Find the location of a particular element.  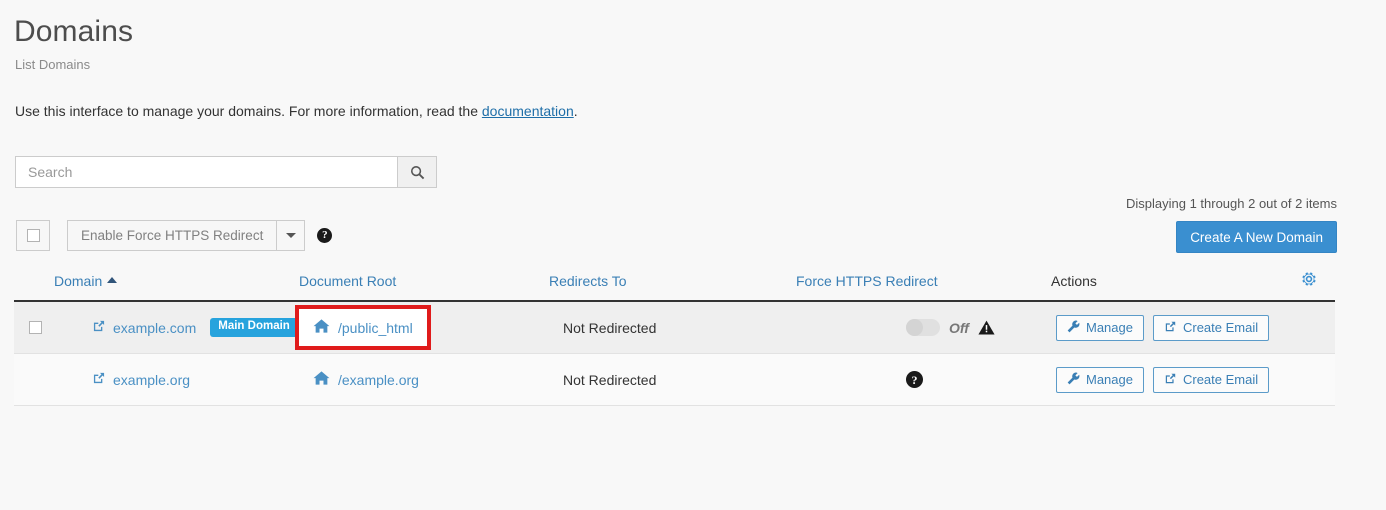

row-document-root-cell: /example.org is located at coordinates (424, 379).